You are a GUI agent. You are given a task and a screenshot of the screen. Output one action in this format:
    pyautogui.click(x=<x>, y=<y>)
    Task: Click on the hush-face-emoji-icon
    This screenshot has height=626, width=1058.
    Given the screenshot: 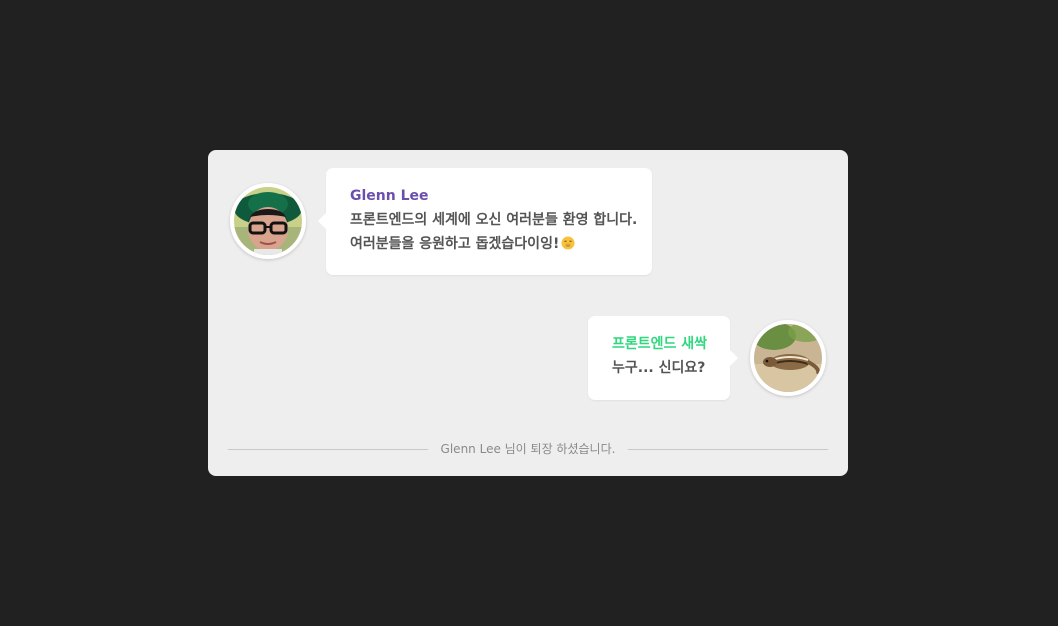 What is the action you would take?
    pyautogui.click(x=568, y=245)
    